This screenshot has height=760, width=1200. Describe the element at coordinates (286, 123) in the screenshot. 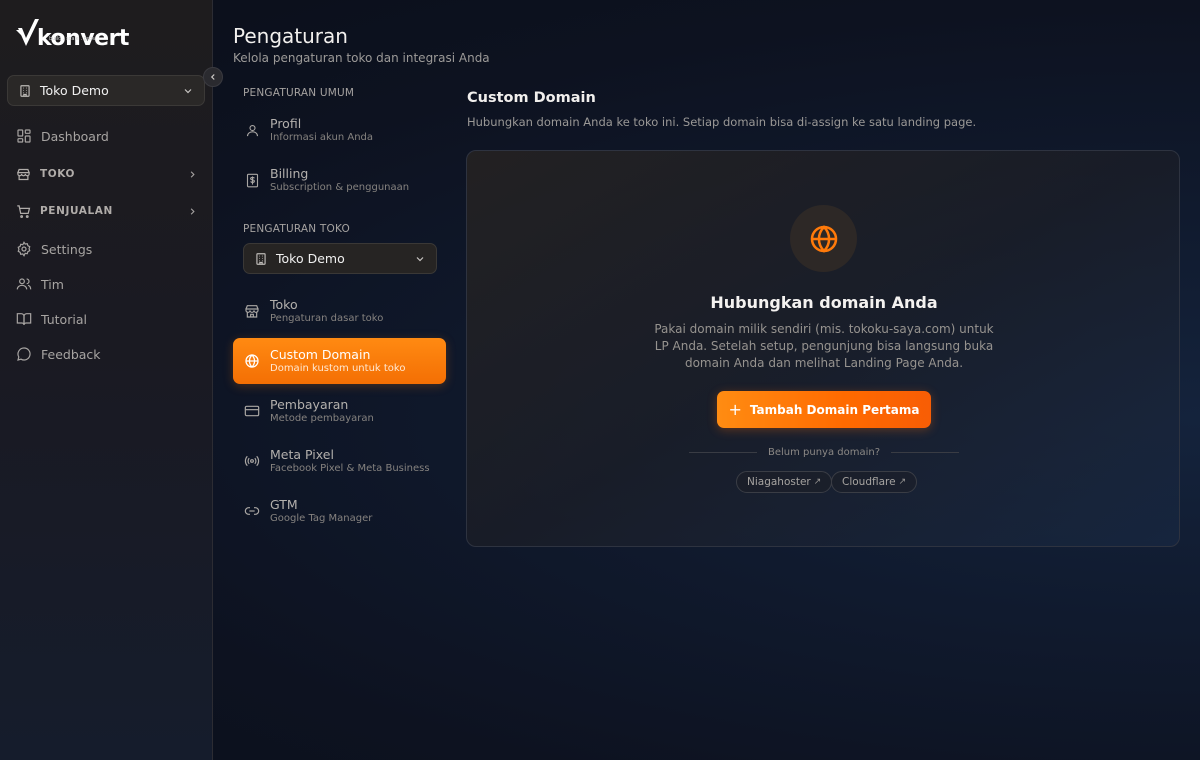

I see `settings-item-title: Profil` at that location.